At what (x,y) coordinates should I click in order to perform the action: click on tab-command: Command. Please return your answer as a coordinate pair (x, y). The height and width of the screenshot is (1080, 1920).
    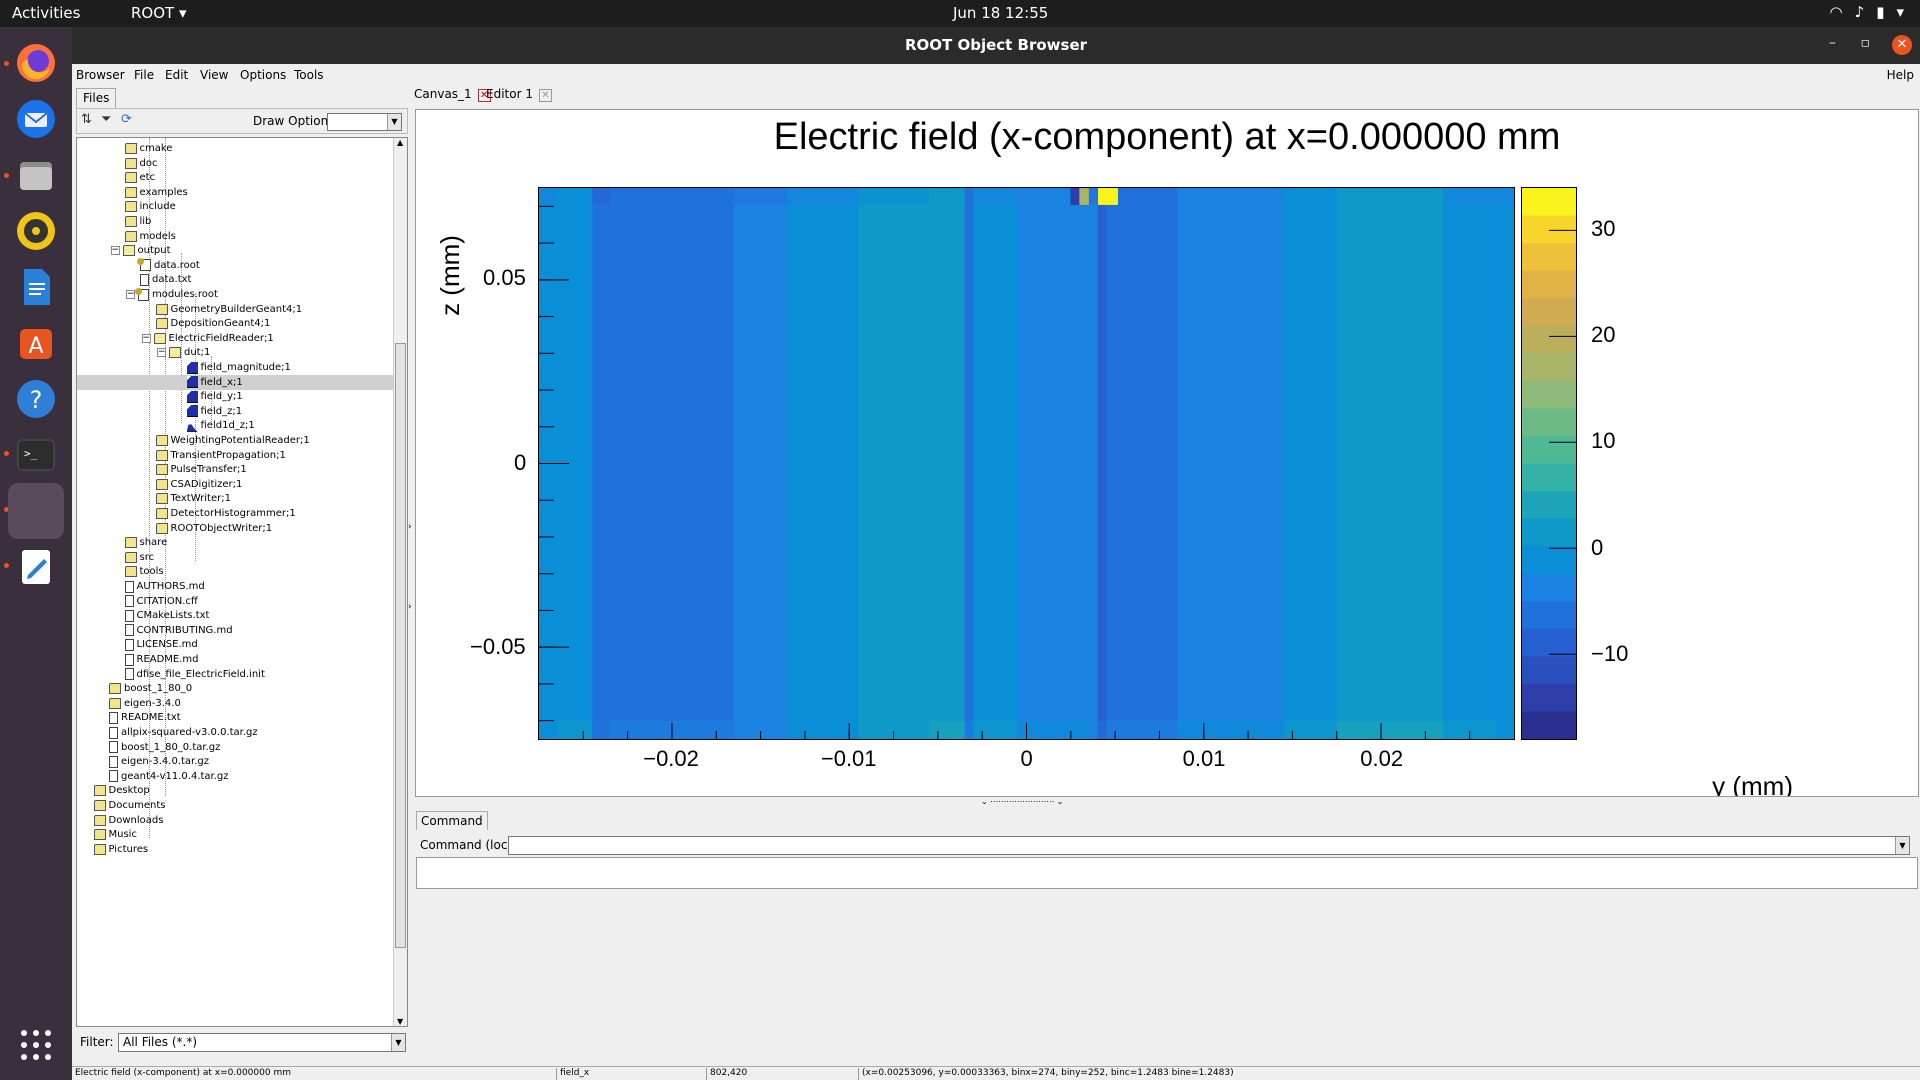
    Looking at the image, I should click on (452, 820).